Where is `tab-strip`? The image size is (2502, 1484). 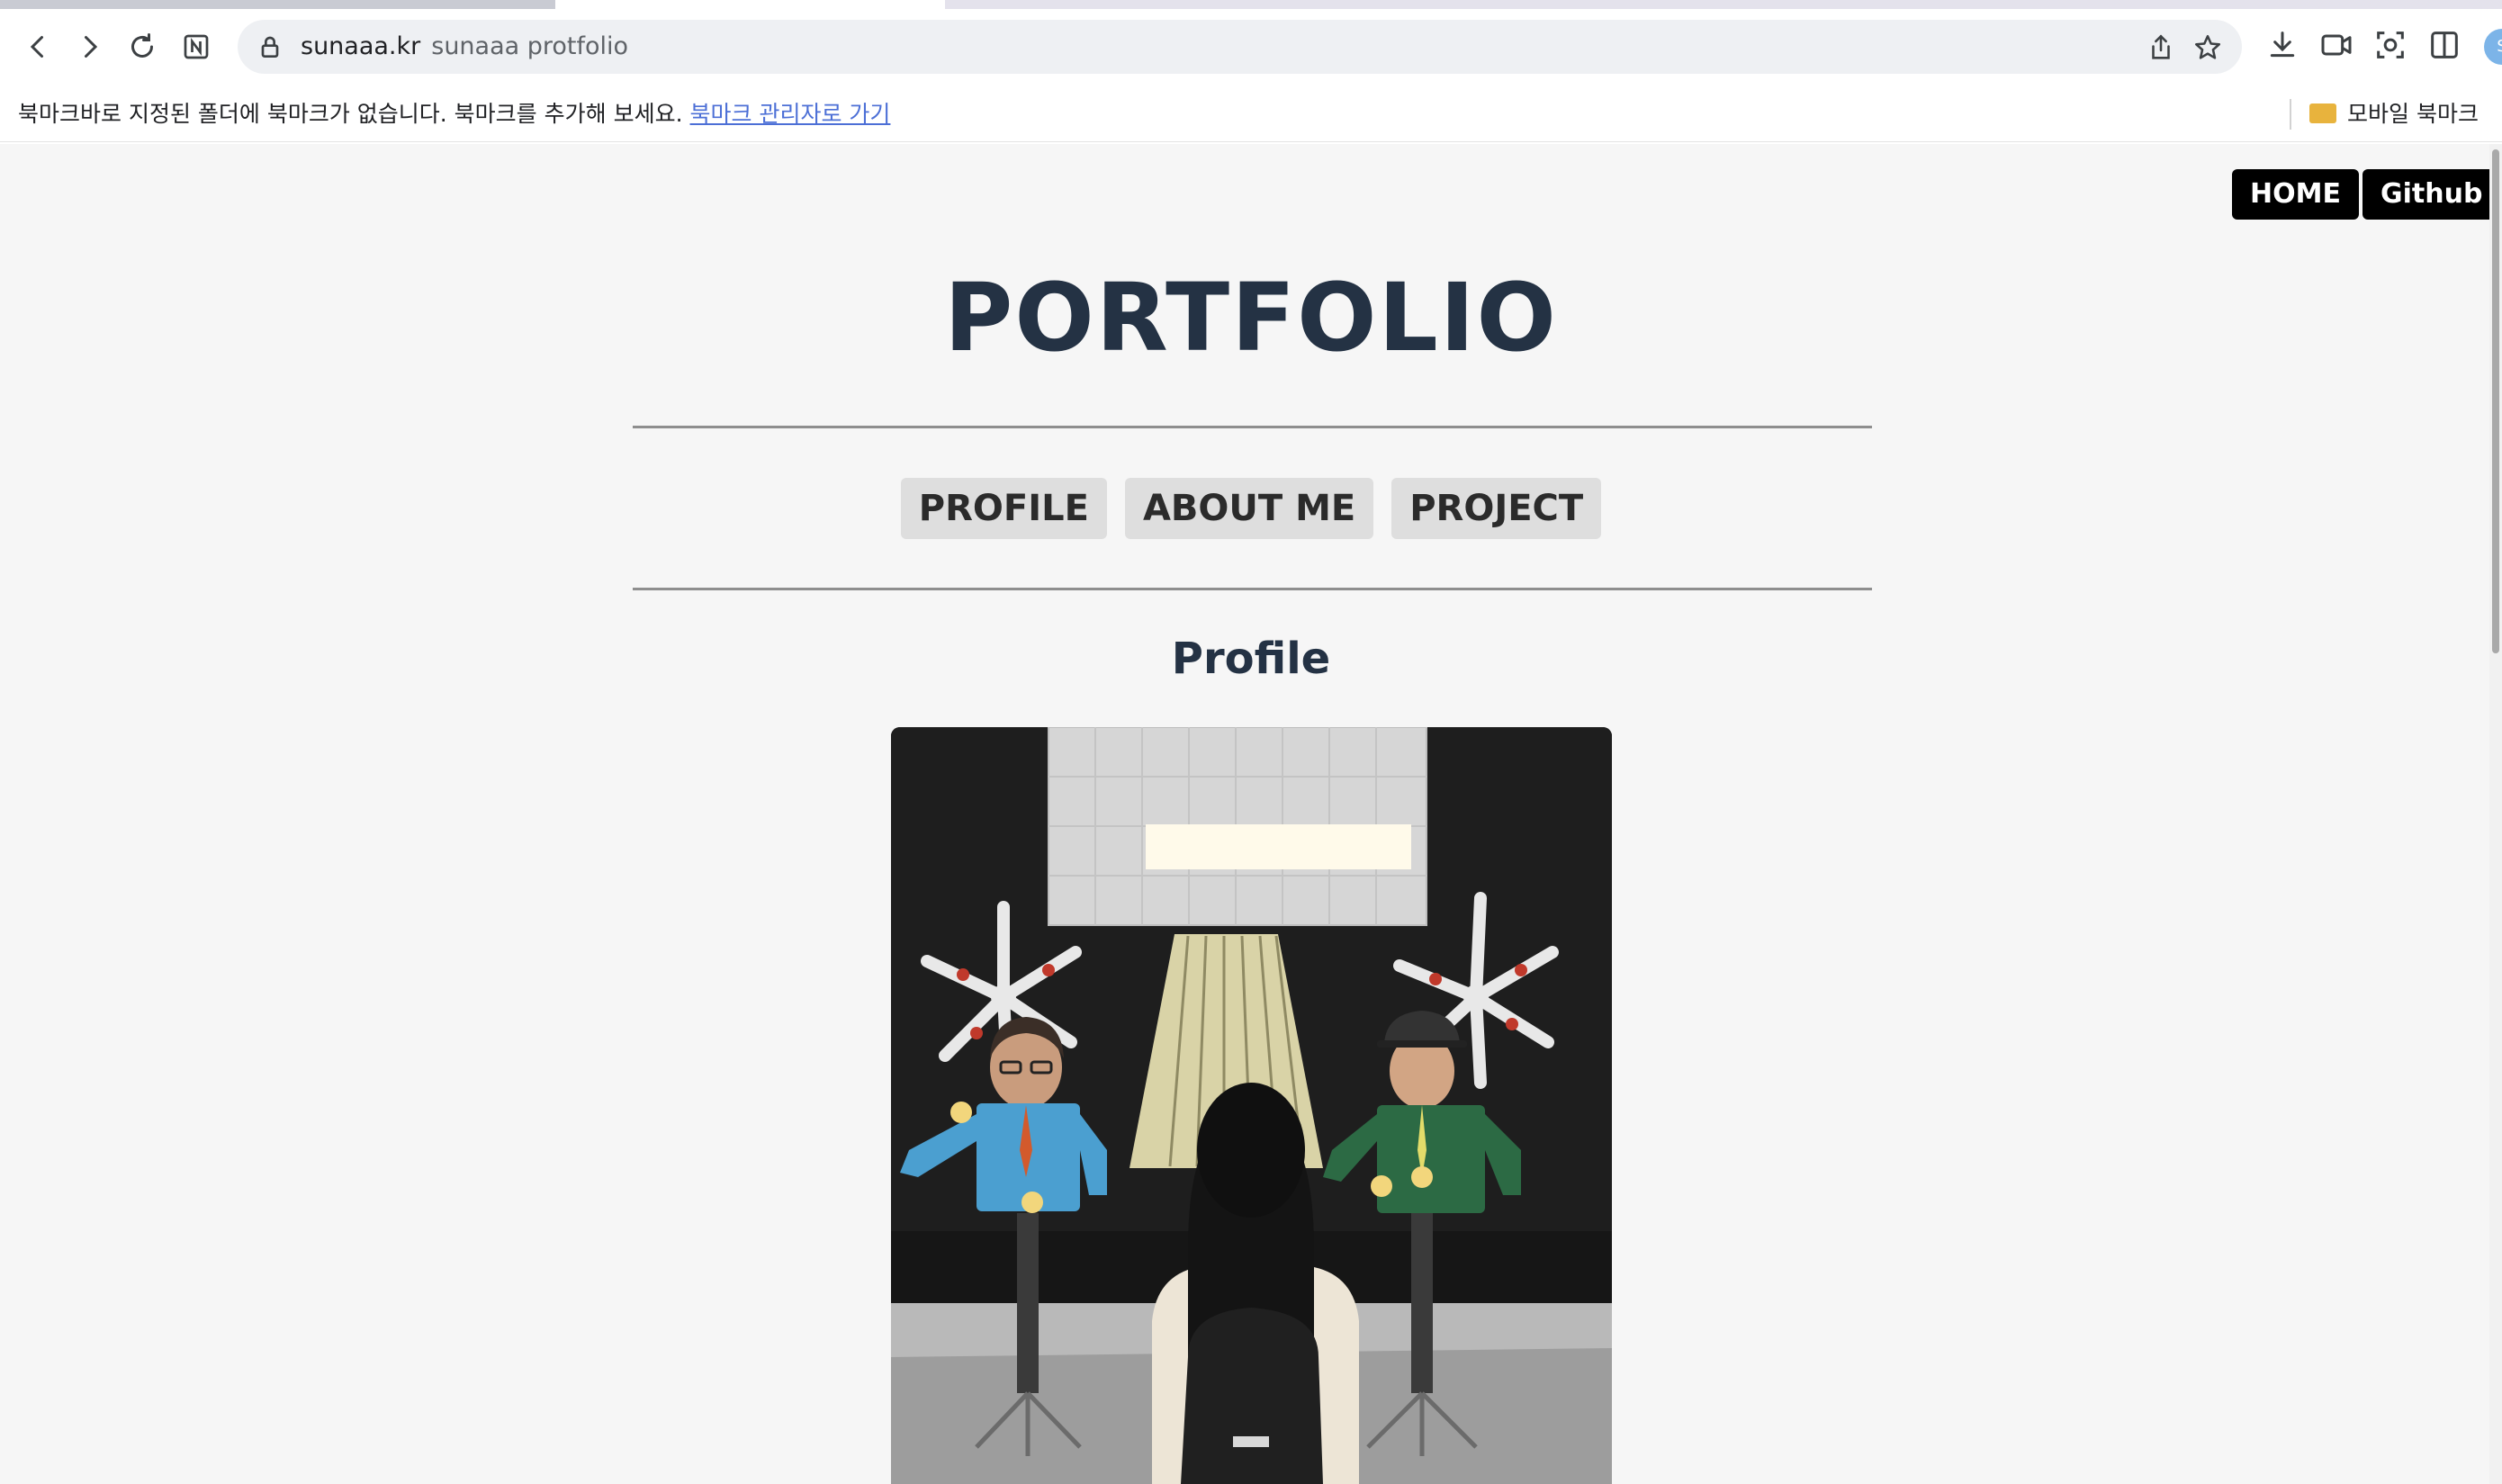
tab-strip is located at coordinates (1251, 4).